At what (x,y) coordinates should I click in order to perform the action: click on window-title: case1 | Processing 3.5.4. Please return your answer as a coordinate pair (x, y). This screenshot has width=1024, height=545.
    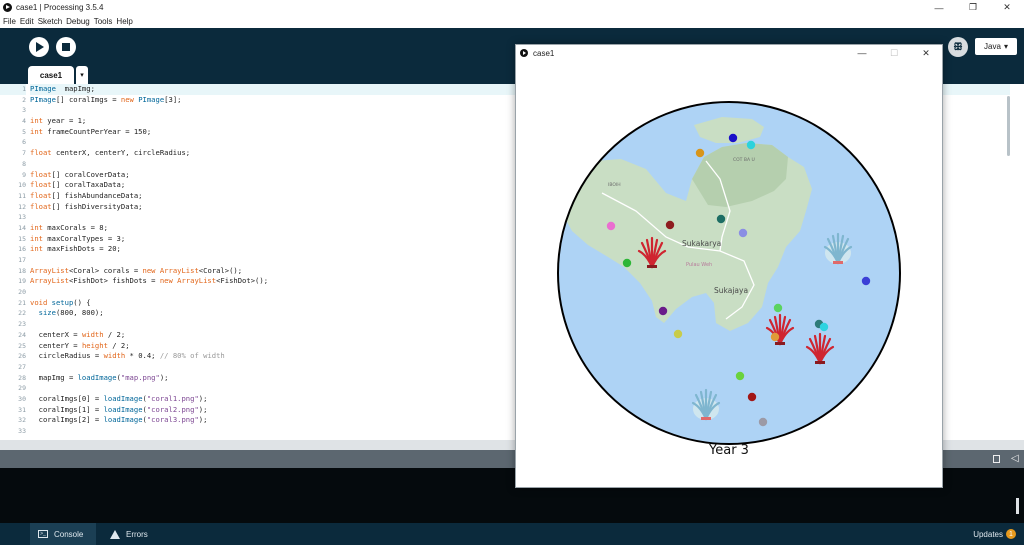
    Looking at the image, I should click on (60, 7).